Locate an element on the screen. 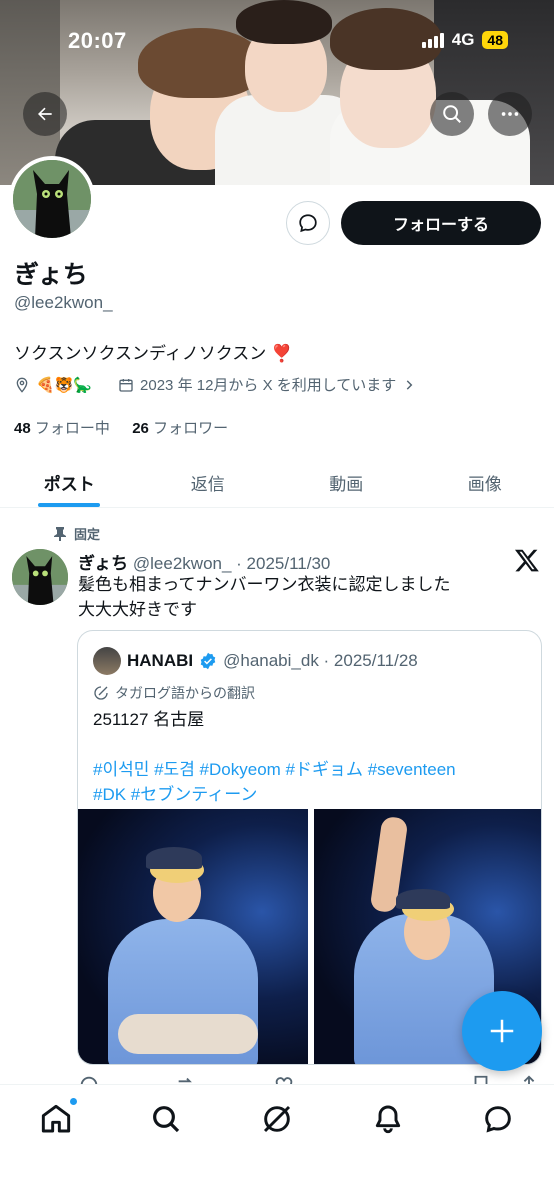  home-icon is located at coordinates (56, 1118).